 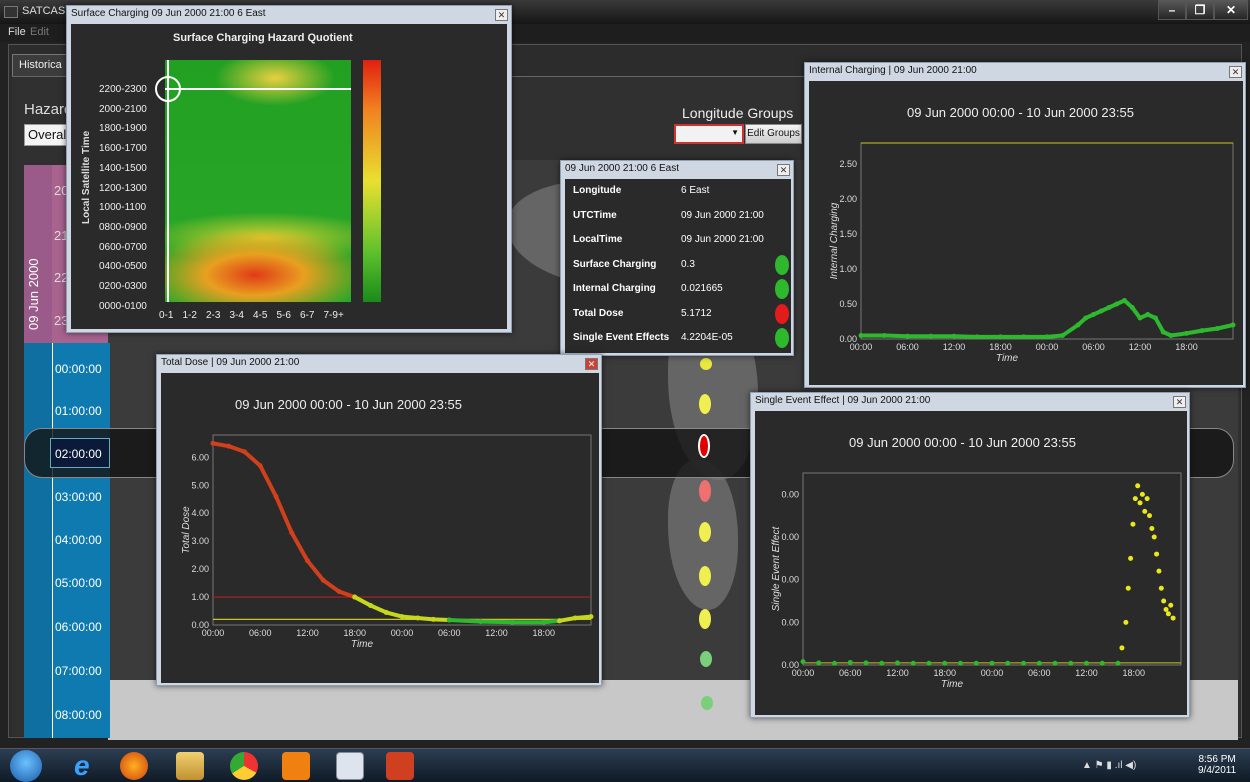 I want to click on tab-historical: Historica, so click(x=42, y=65).